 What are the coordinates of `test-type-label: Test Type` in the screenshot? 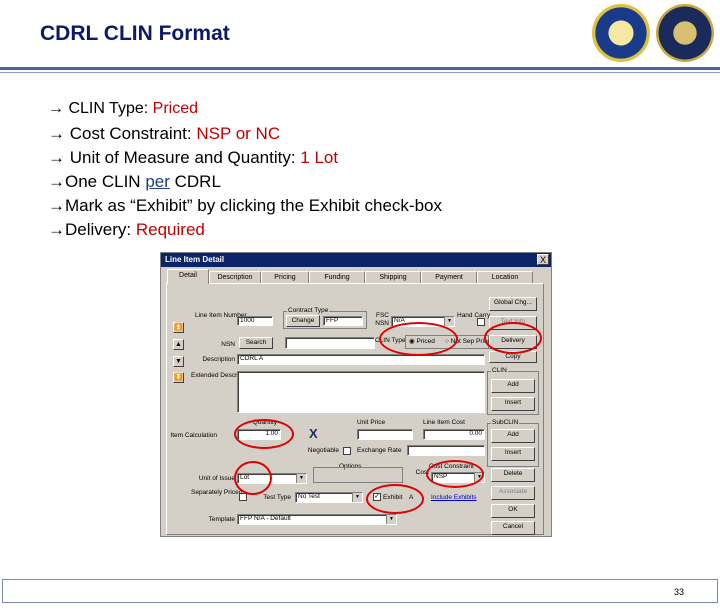 It's located at (277, 497).